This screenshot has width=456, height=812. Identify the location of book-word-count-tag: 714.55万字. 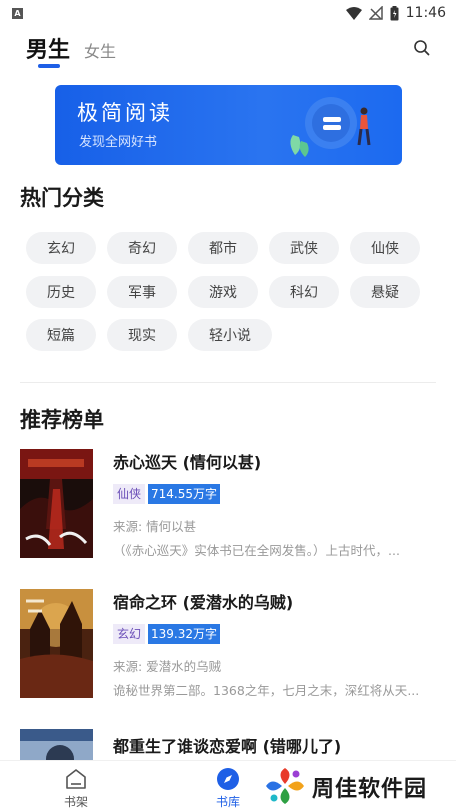
(184, 494).